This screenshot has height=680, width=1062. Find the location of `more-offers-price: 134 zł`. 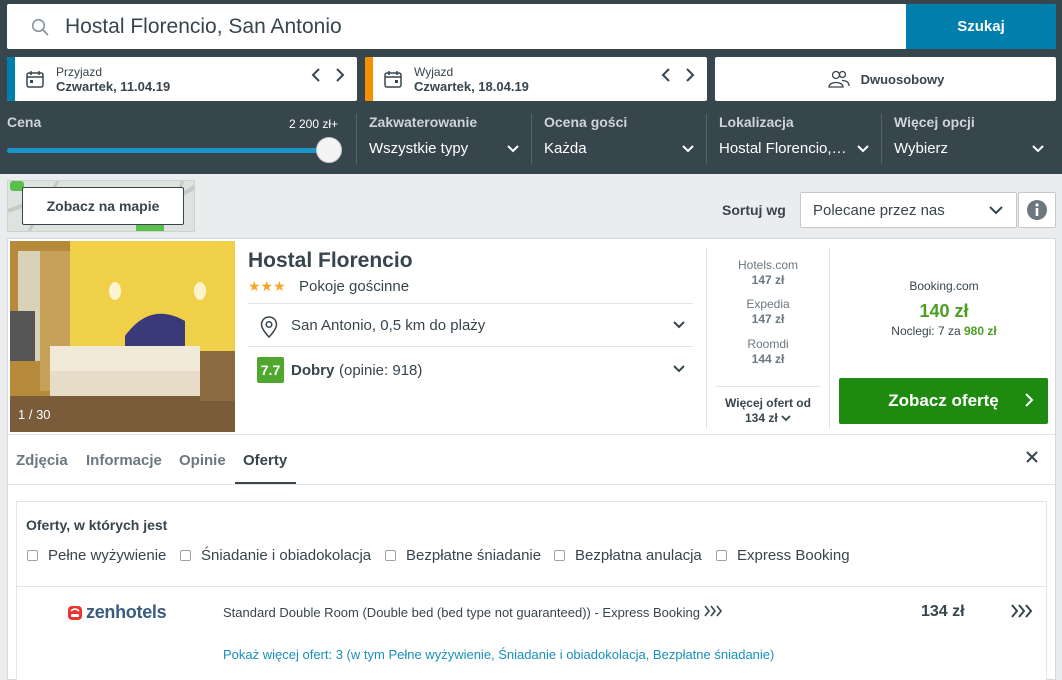

more-offers-price: 134 zł is located at coordinates (768, 418).